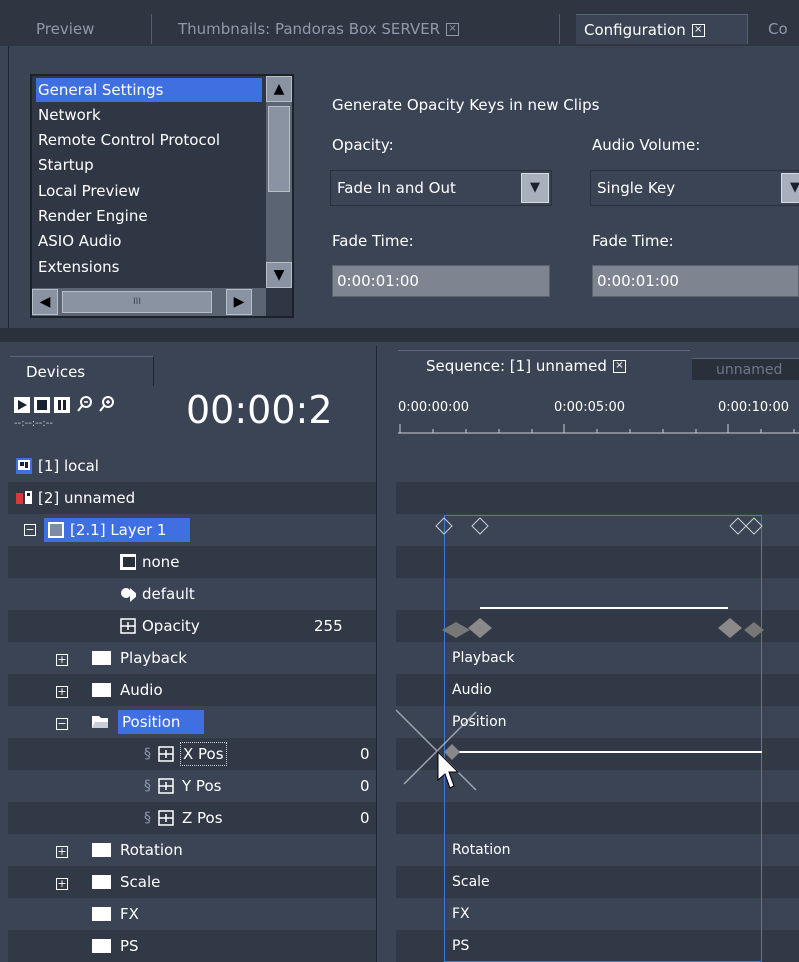 The image size is (799, 962). I want to click on horizontal-scrollbar: ◀ III ▶, so click(149, 302).